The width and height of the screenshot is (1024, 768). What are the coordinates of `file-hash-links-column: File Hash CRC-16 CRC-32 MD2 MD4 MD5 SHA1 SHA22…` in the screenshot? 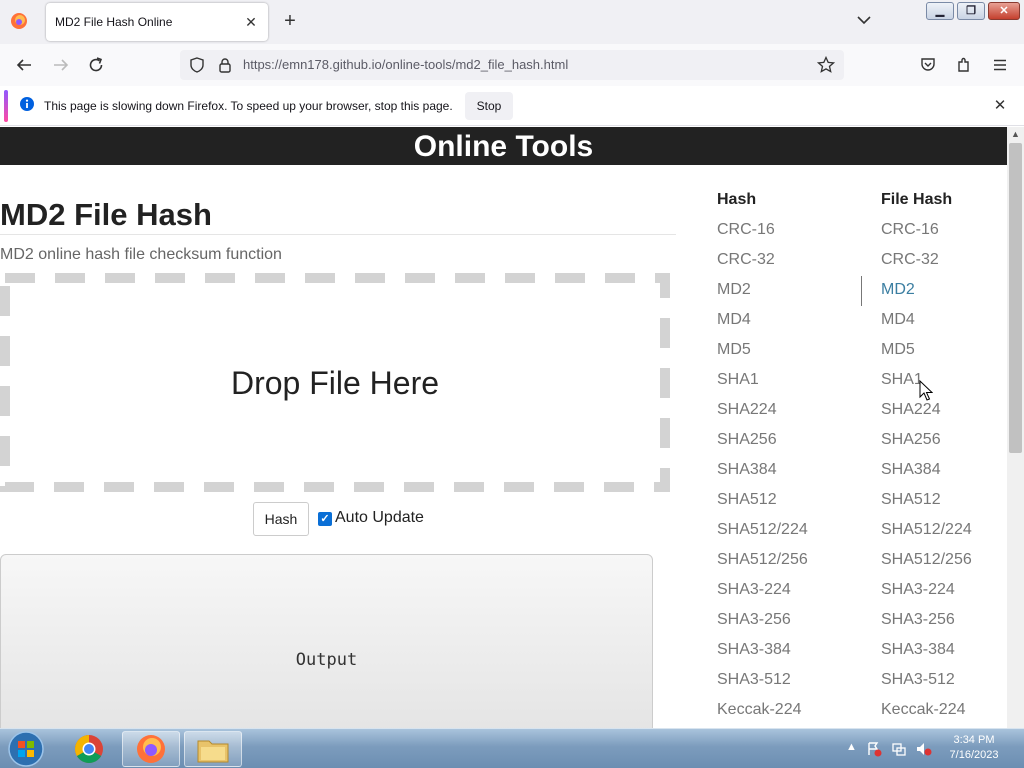 It's located at (926, 459).